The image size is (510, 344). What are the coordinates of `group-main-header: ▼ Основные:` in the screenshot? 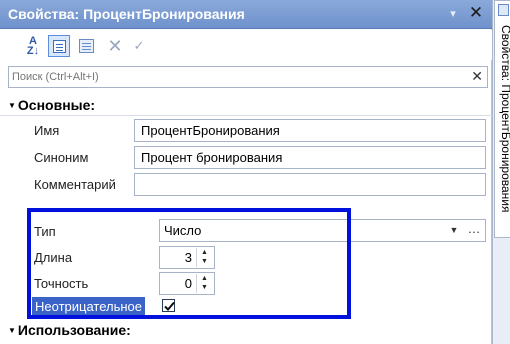 It's located at (51, 106).